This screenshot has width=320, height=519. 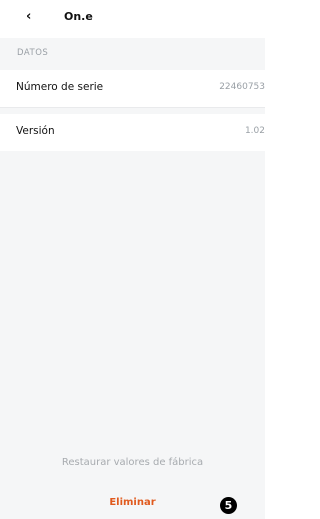 What do you see at coordinates (242, 87) in the screenshot?
I see `serial-number-value: 22460753` at bounding box center [242, 87].